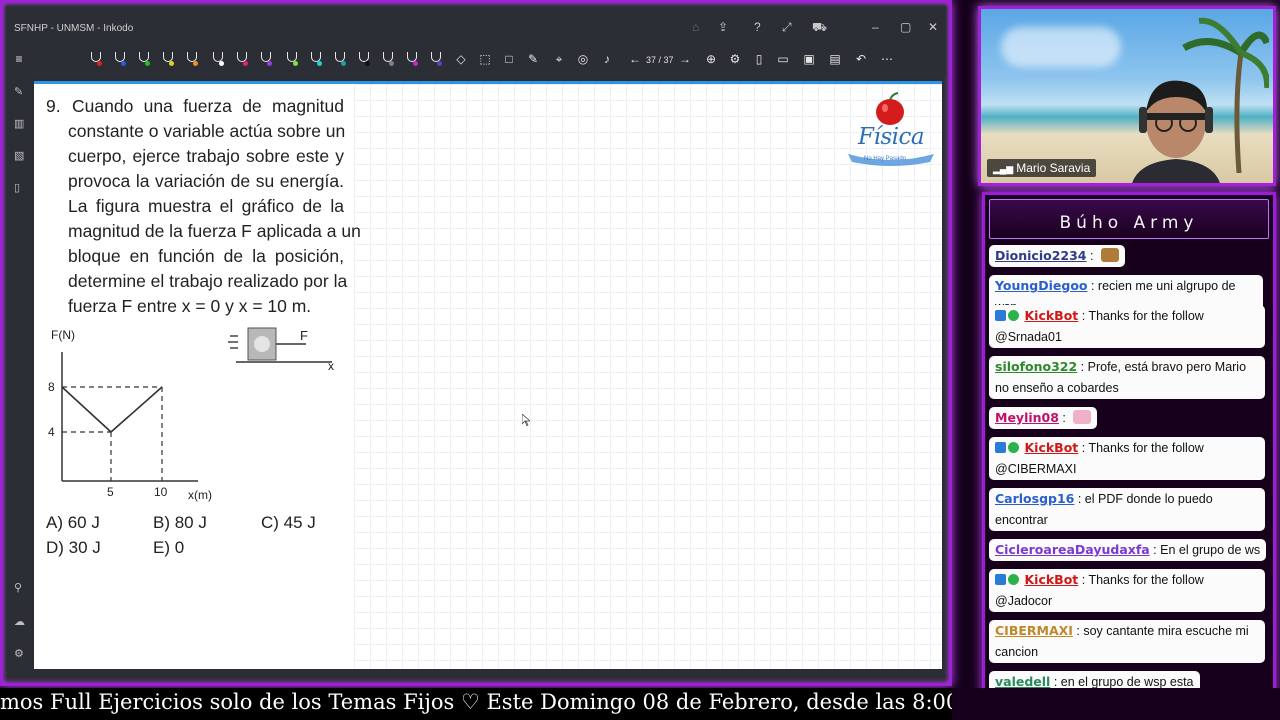  I want to click on logo-word: Física, so click(891, 137).